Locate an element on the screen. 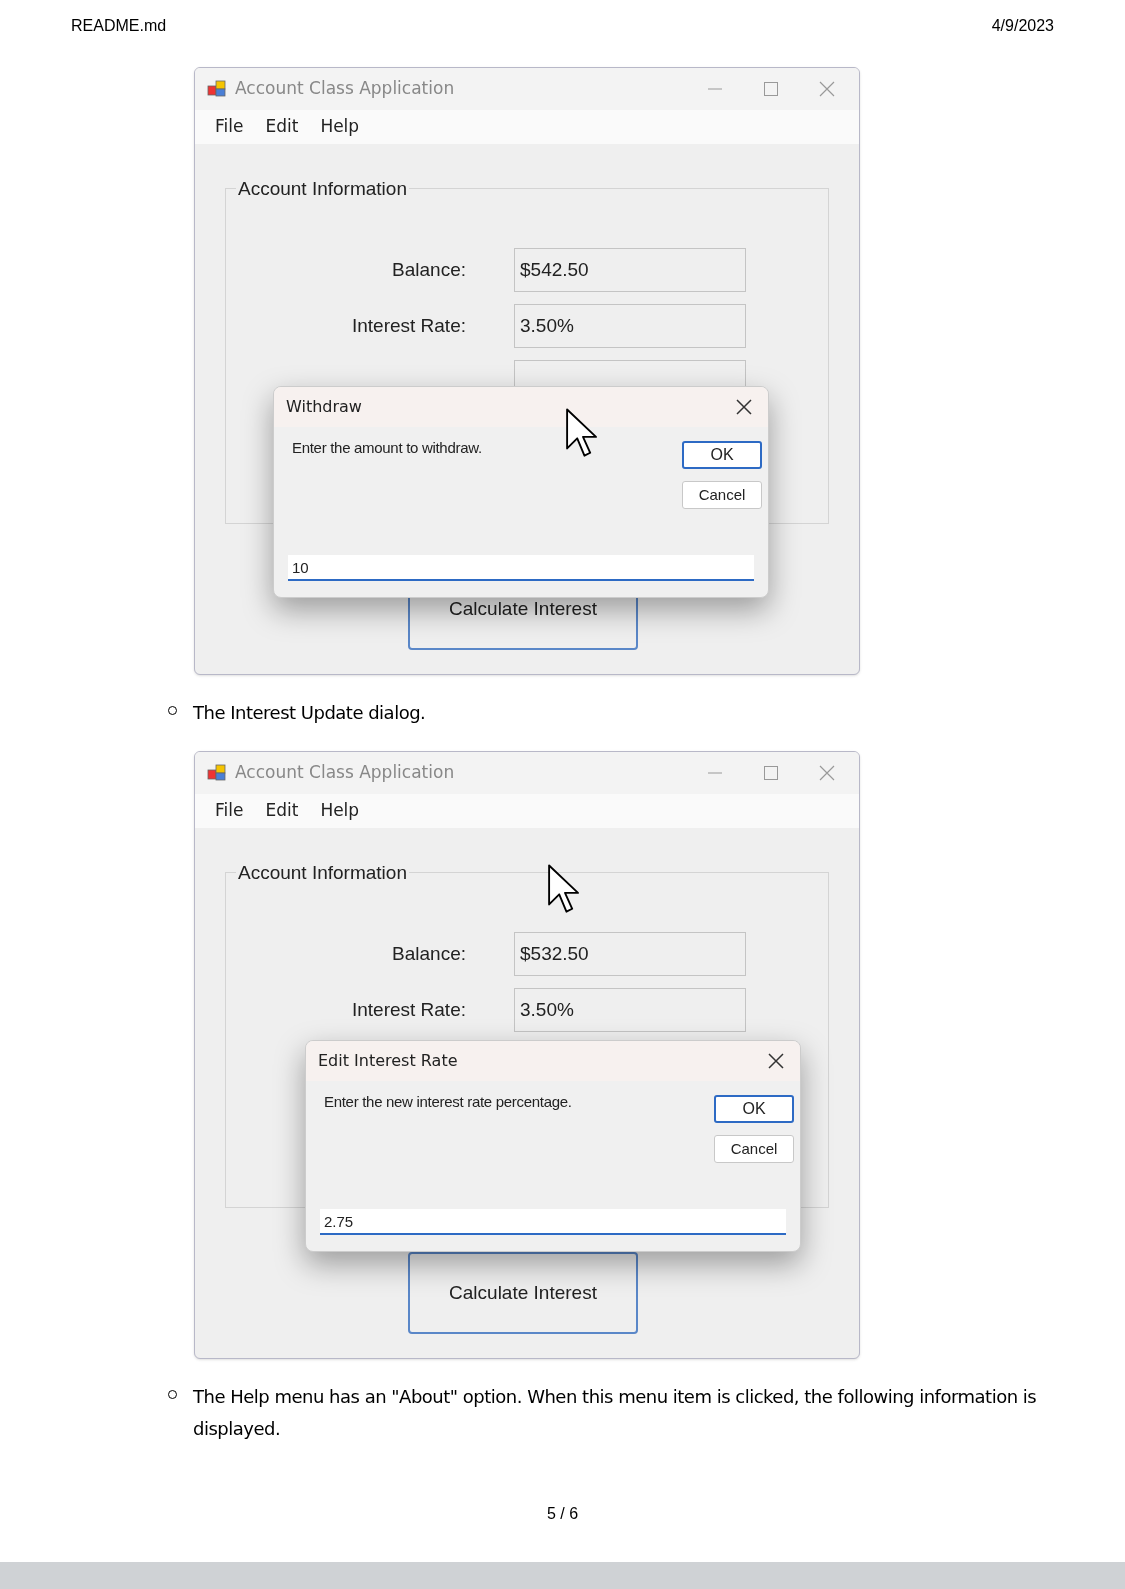 The width and height of the screenshot is (1125, 1589). bullet-text: The Interest Update dialog. is located at coordinates (309, 713).